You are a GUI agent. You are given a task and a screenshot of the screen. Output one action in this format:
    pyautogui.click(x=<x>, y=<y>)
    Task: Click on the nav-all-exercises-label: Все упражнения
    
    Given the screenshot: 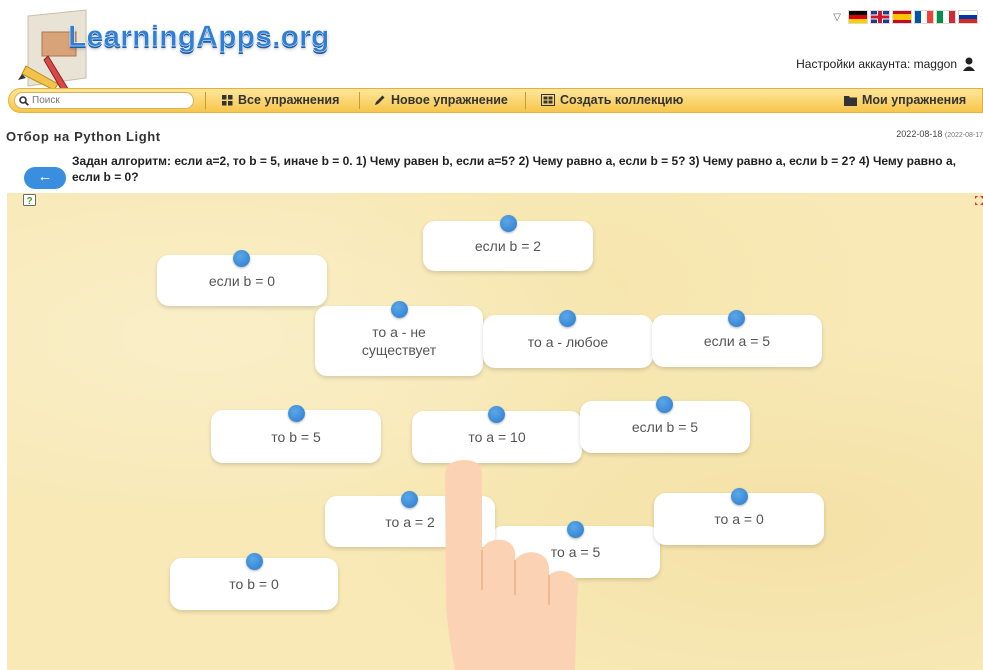 What is the action you would take?
    pyautogui.click(x=288, y=100)
    